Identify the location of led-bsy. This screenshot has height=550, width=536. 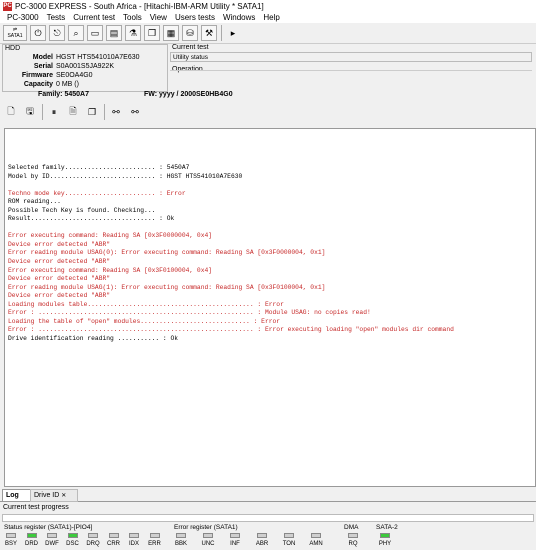
(11, 535).